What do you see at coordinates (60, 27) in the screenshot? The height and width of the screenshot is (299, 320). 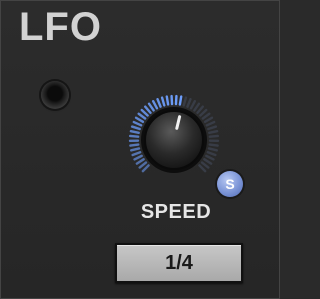 I see `module-title: LFO` at bounding box center [60, 27].